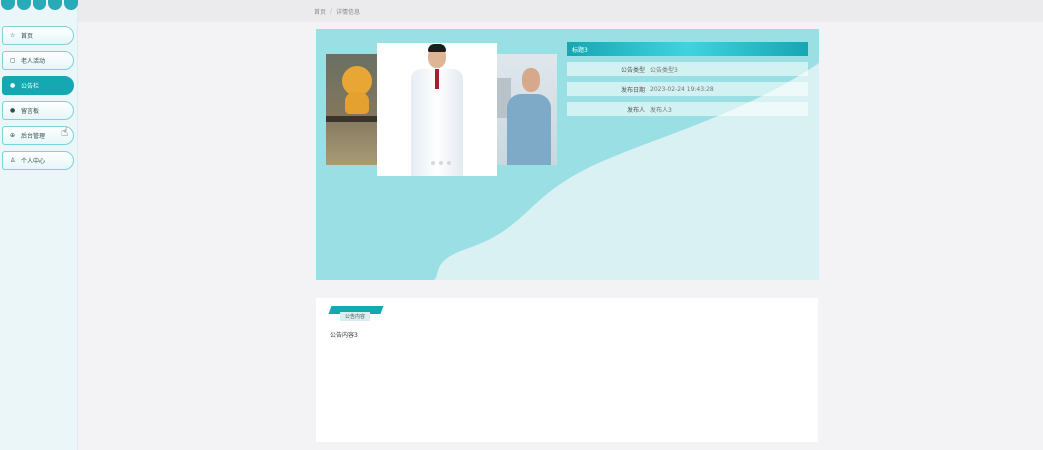  I want to click on detail-row-date: 发布日期 2023-02-24 19:43:28, so click(687, 89).